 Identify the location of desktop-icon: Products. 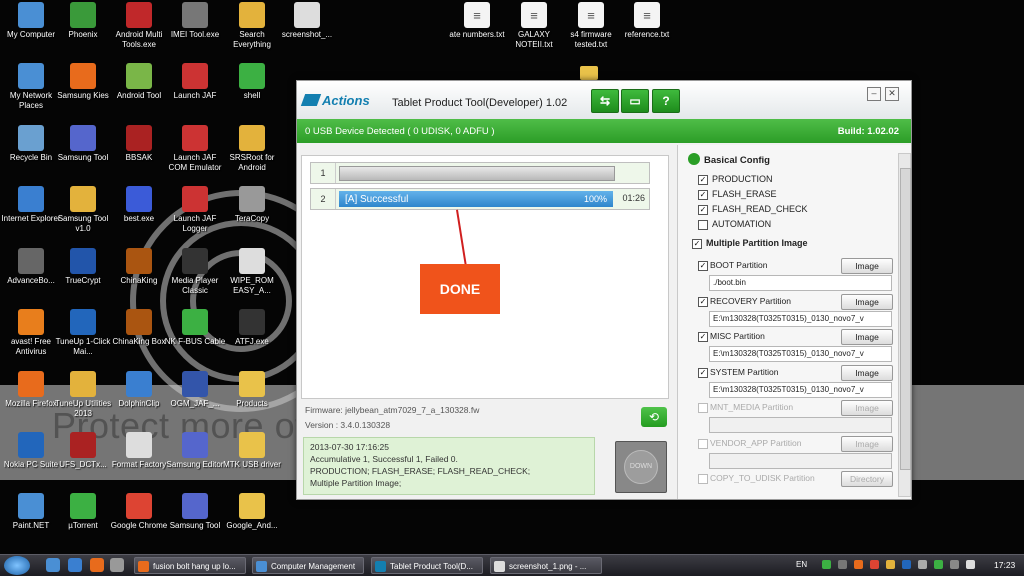
(252, 390).